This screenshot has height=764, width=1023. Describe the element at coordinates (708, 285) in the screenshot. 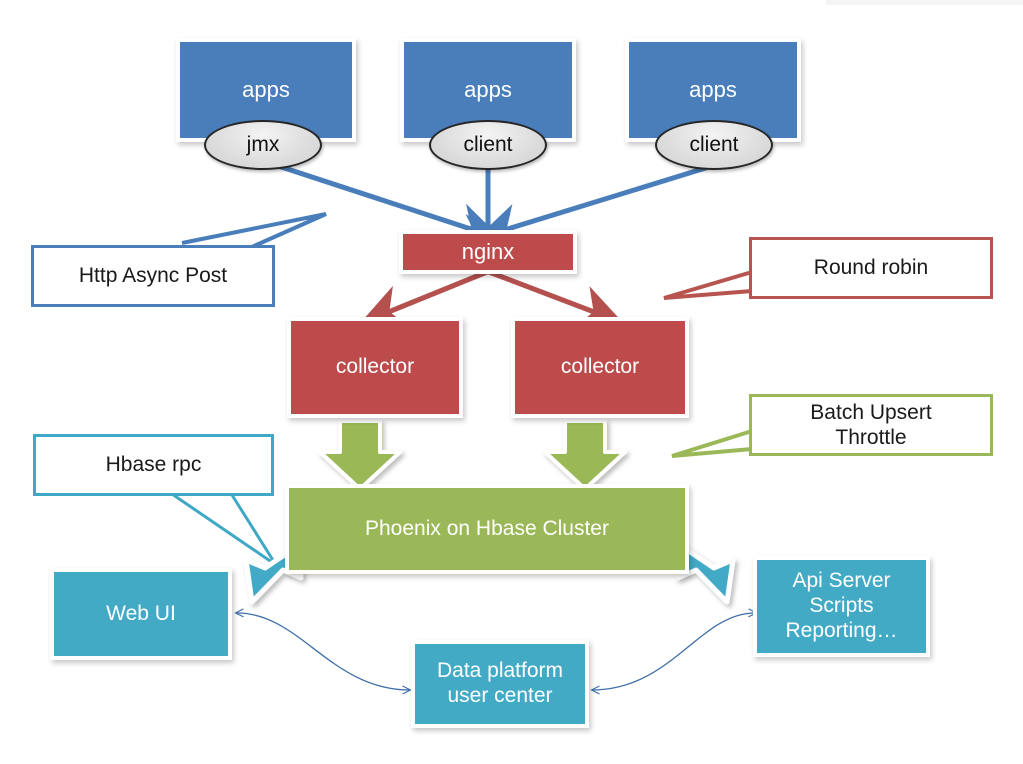

I see `callout-leader-round-robin` at that location.